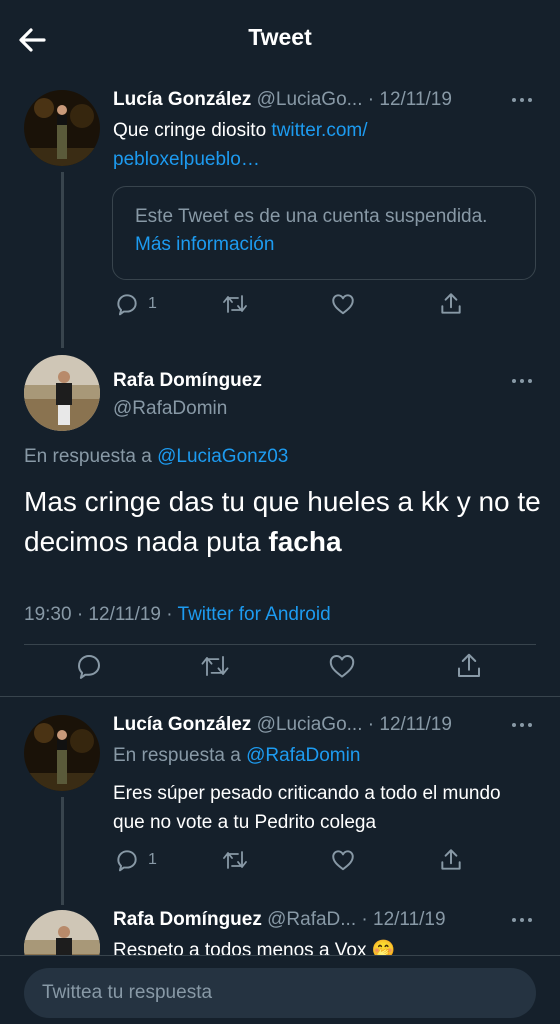 This screenshot has width=560, height=1024. What do you see at coordinates (311, 216) in the screenshot?
I see `card-text: Este Tweet es de una cuenta suspendida.` at bounding box center [311, 216].